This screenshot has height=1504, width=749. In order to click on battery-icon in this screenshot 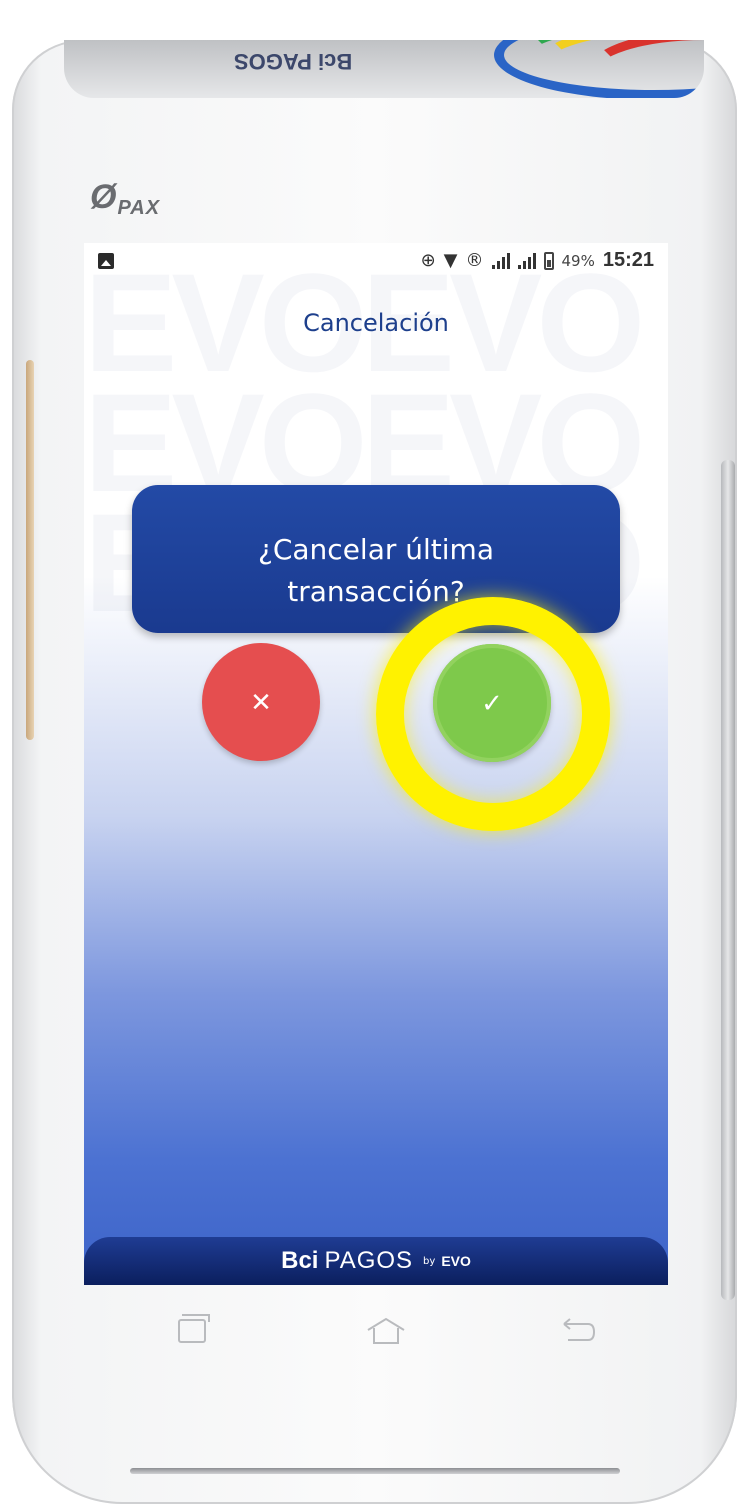, I will do `click(548, 260)`.